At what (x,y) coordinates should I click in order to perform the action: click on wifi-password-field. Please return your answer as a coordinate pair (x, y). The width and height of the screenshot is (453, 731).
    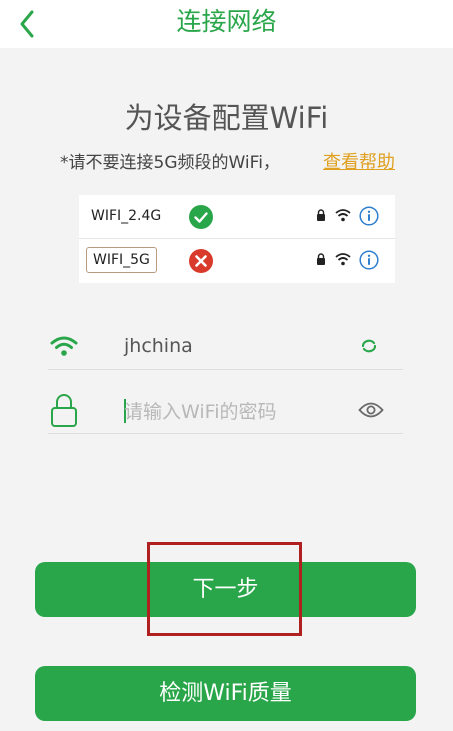
    Looking at the image, I should click on (225, 411).